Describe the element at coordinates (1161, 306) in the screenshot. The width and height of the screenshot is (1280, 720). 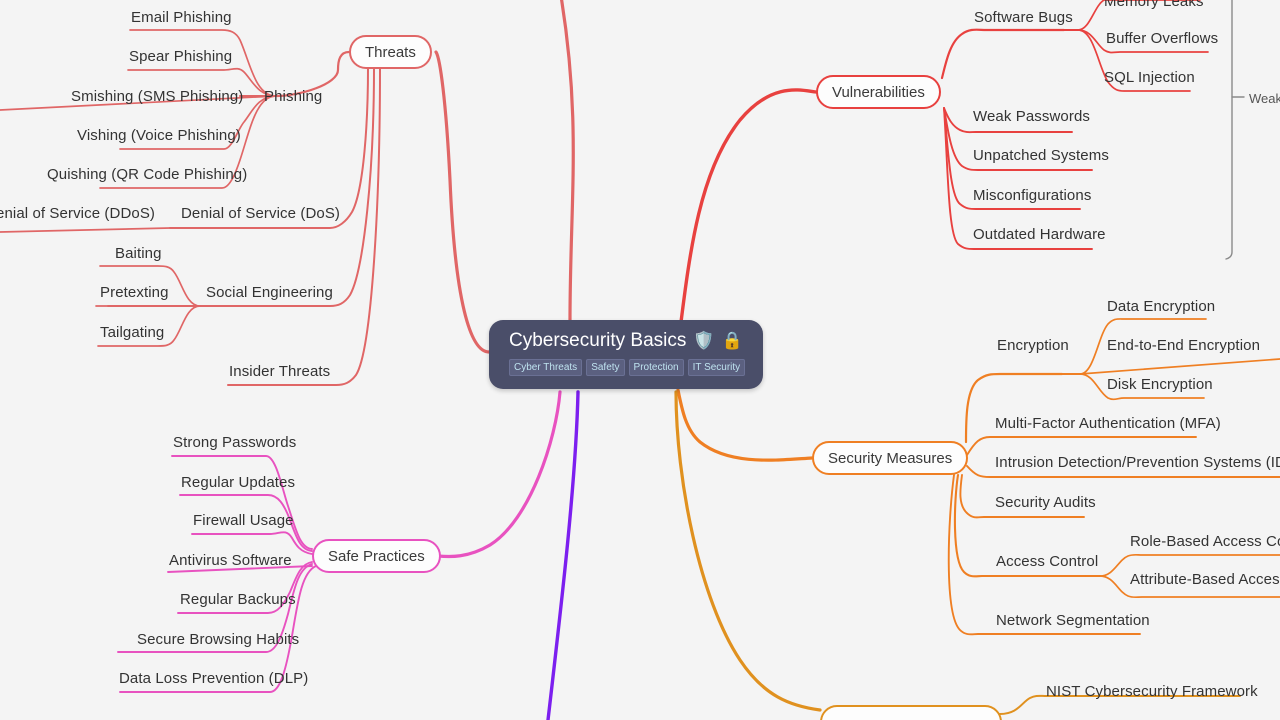
I see `node-label-data-encryption: Data Encryption` at that location.